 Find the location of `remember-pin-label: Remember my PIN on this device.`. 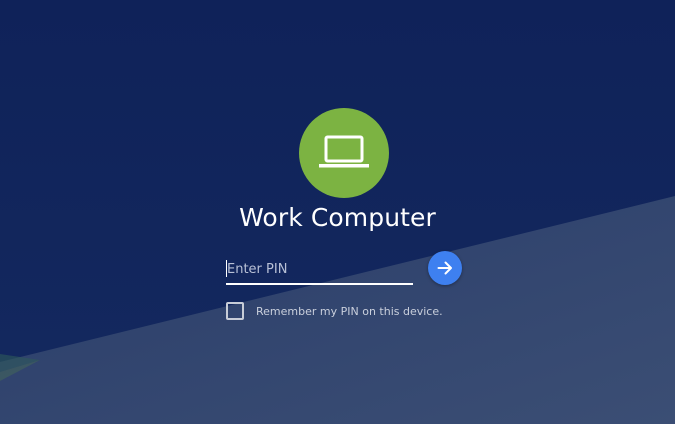

remember-pin-label: Remember my PIN on this device. is located at coordinates (349, 311).